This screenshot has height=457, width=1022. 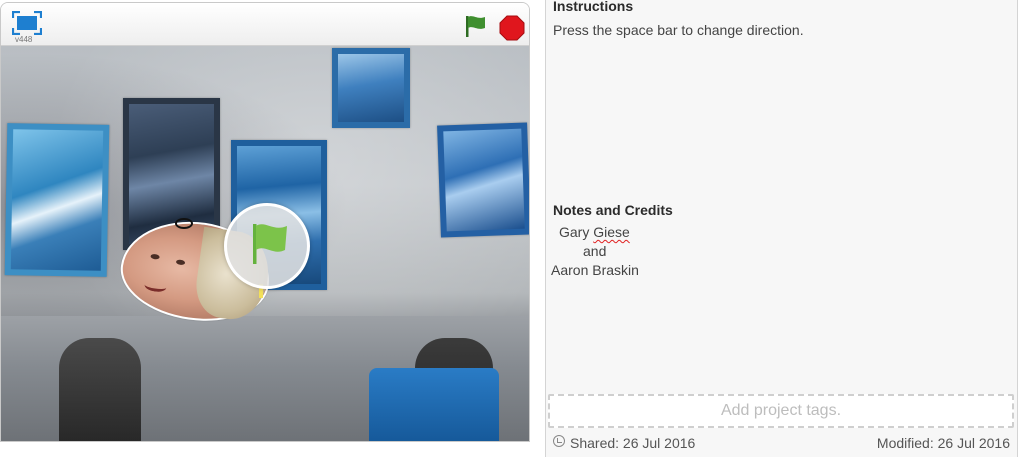 I want to click on modified-date: Modified: 26 Jul 2016, so click(x=943, y=443).